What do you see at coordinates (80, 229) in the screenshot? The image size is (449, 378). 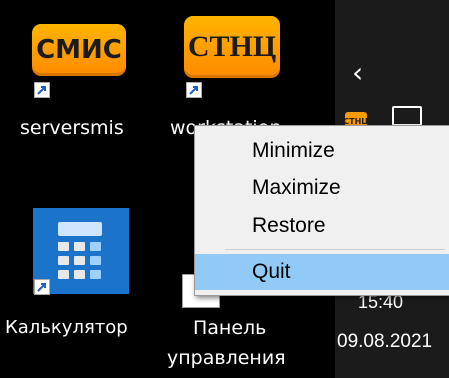 I see `calculator-screen` at bounding box center [80, 229].